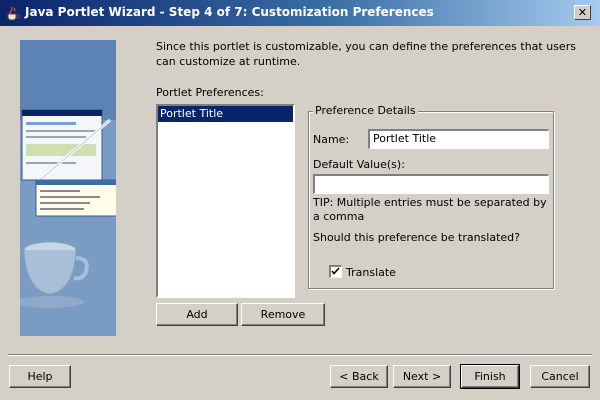 The height and width of the screenshot is (400, 600). I want to click on java-cup-icon, so click(13, 13).